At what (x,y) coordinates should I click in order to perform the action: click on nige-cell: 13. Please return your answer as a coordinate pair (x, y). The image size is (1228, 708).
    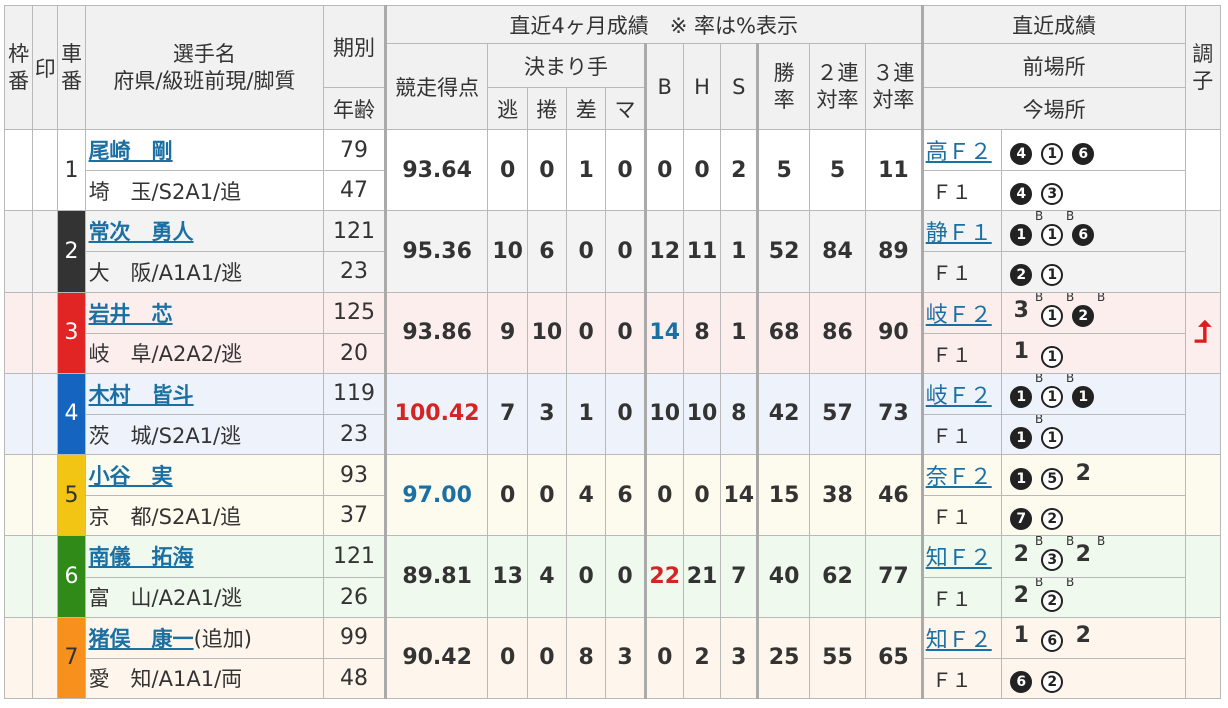
    Looking at the image, I should click on (507, 576).